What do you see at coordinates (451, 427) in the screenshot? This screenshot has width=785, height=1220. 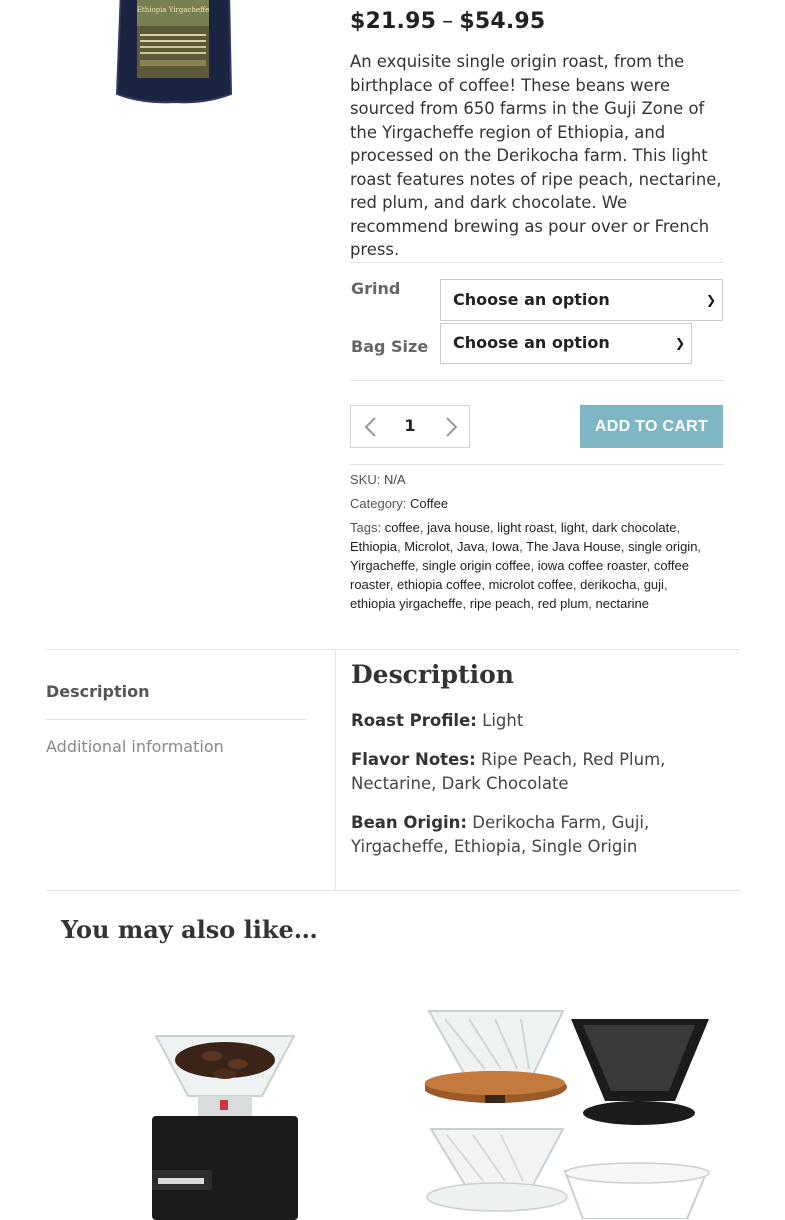 I see `chevron-right-icon` at bounding box center [451, 427].